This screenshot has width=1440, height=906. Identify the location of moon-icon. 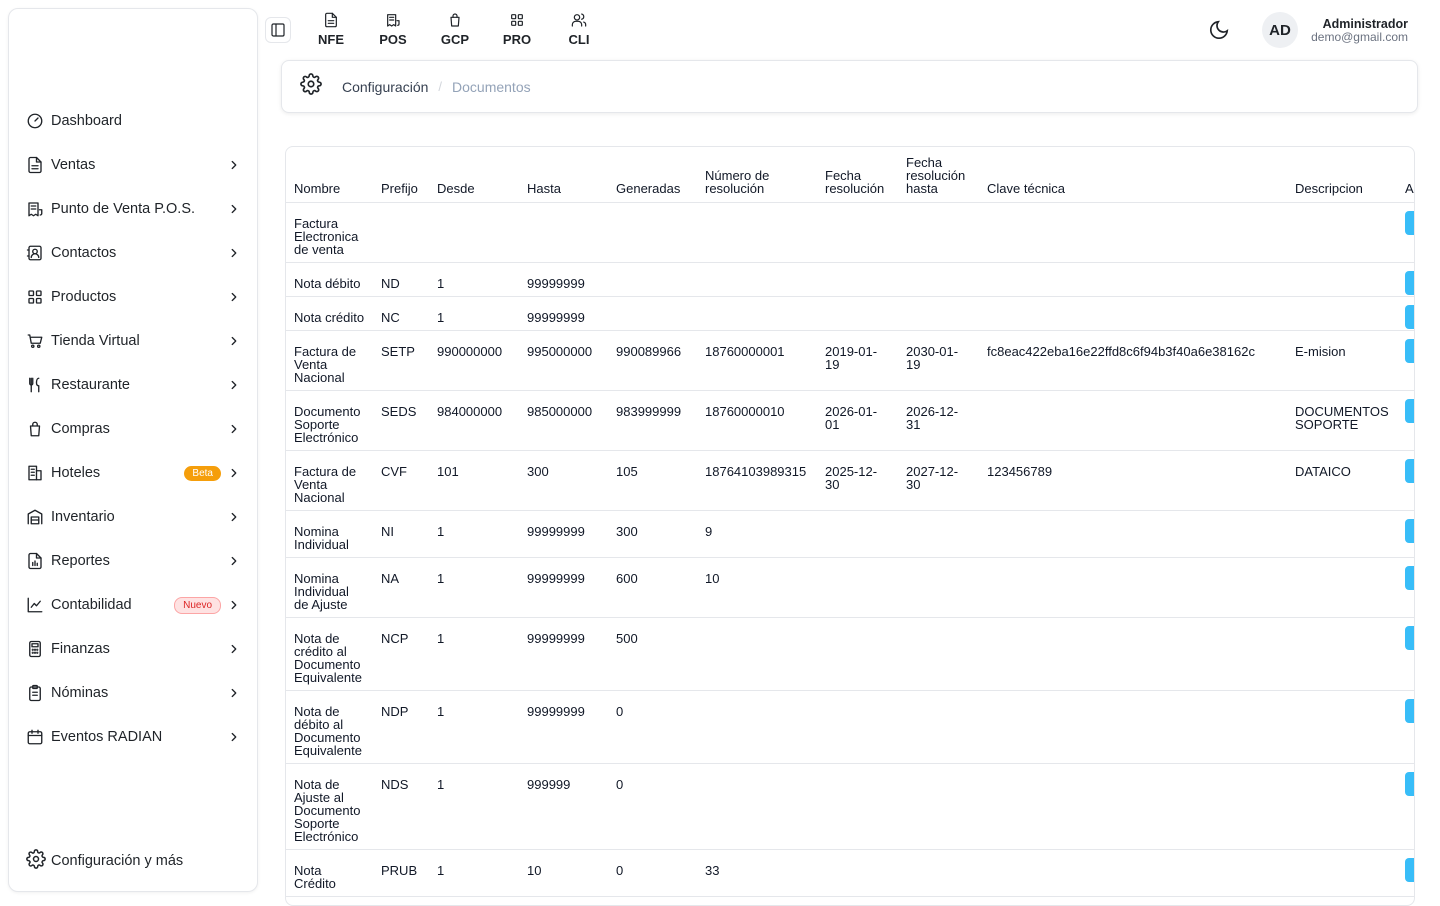
(1219, 30).